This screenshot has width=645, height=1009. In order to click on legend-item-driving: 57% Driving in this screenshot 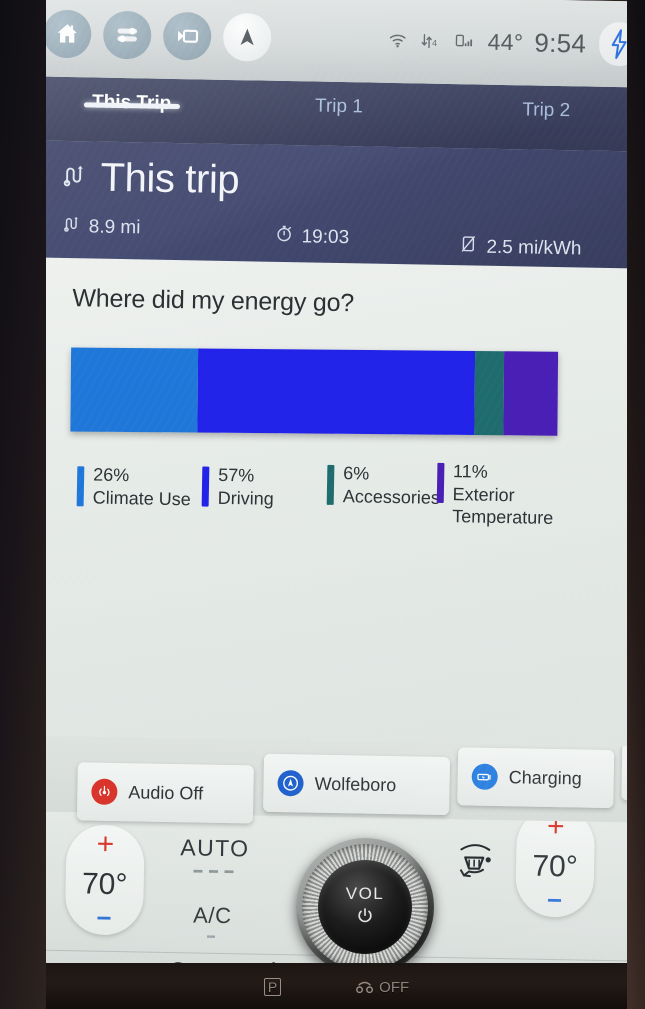, I will do `click(238, 487)`.